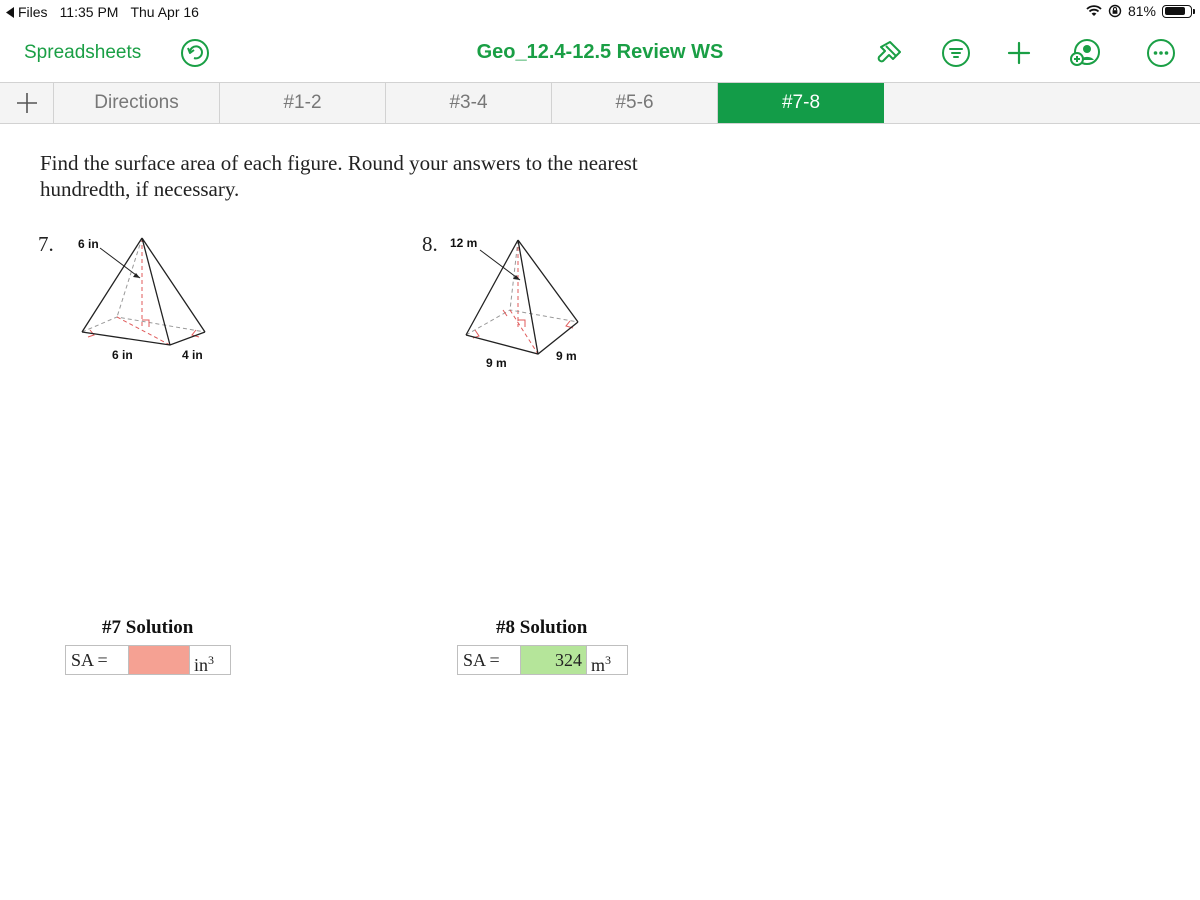 The height and width of the screenshot is (900, 1200). What do you see at coordinates (1141, 11) in the screenshot?
I see `battery-percent: 81%` at bounding box center [1141, 11].